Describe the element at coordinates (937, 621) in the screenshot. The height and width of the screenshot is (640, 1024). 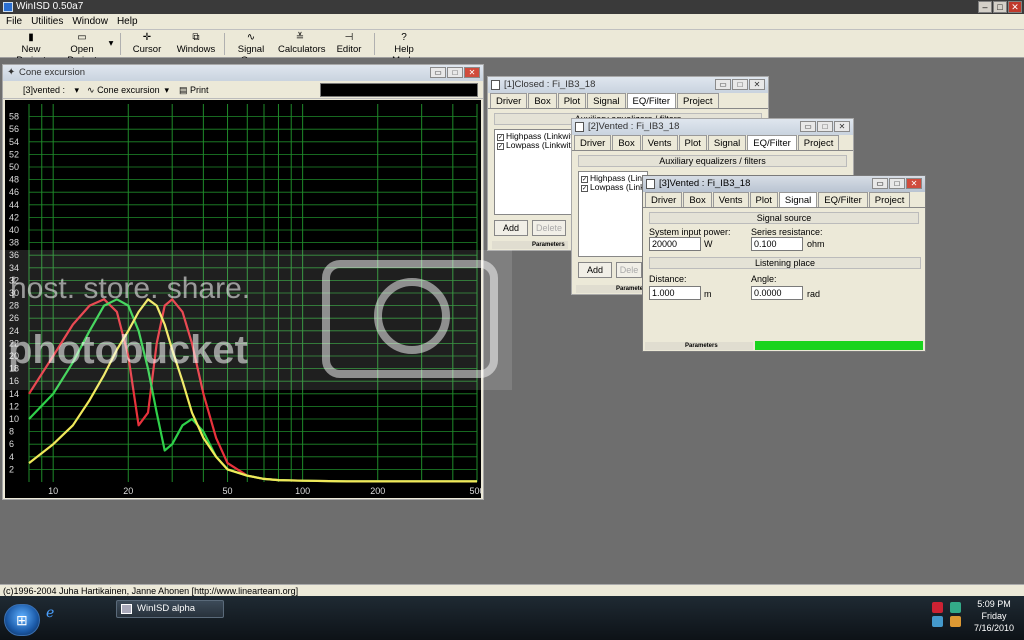
I see `tray-shield-icon` at that location.